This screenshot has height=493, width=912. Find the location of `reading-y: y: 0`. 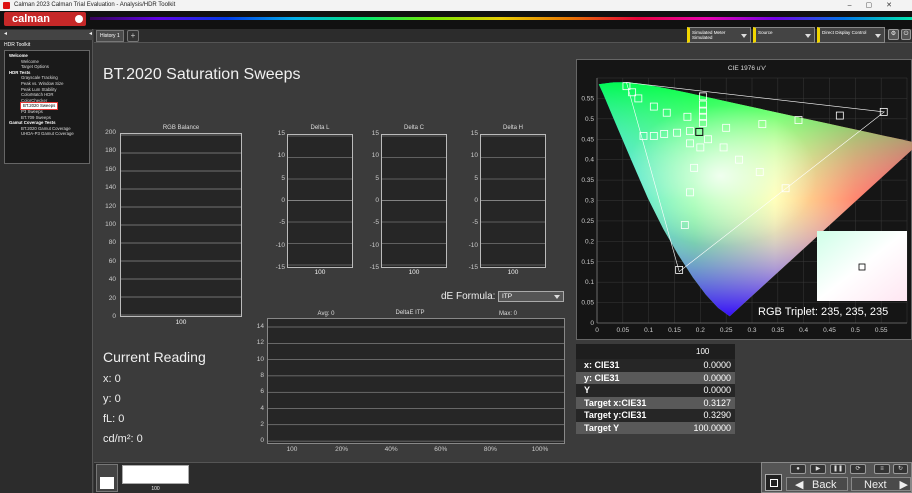

reading-y: y: 0 is located at coordinates (112, 399).